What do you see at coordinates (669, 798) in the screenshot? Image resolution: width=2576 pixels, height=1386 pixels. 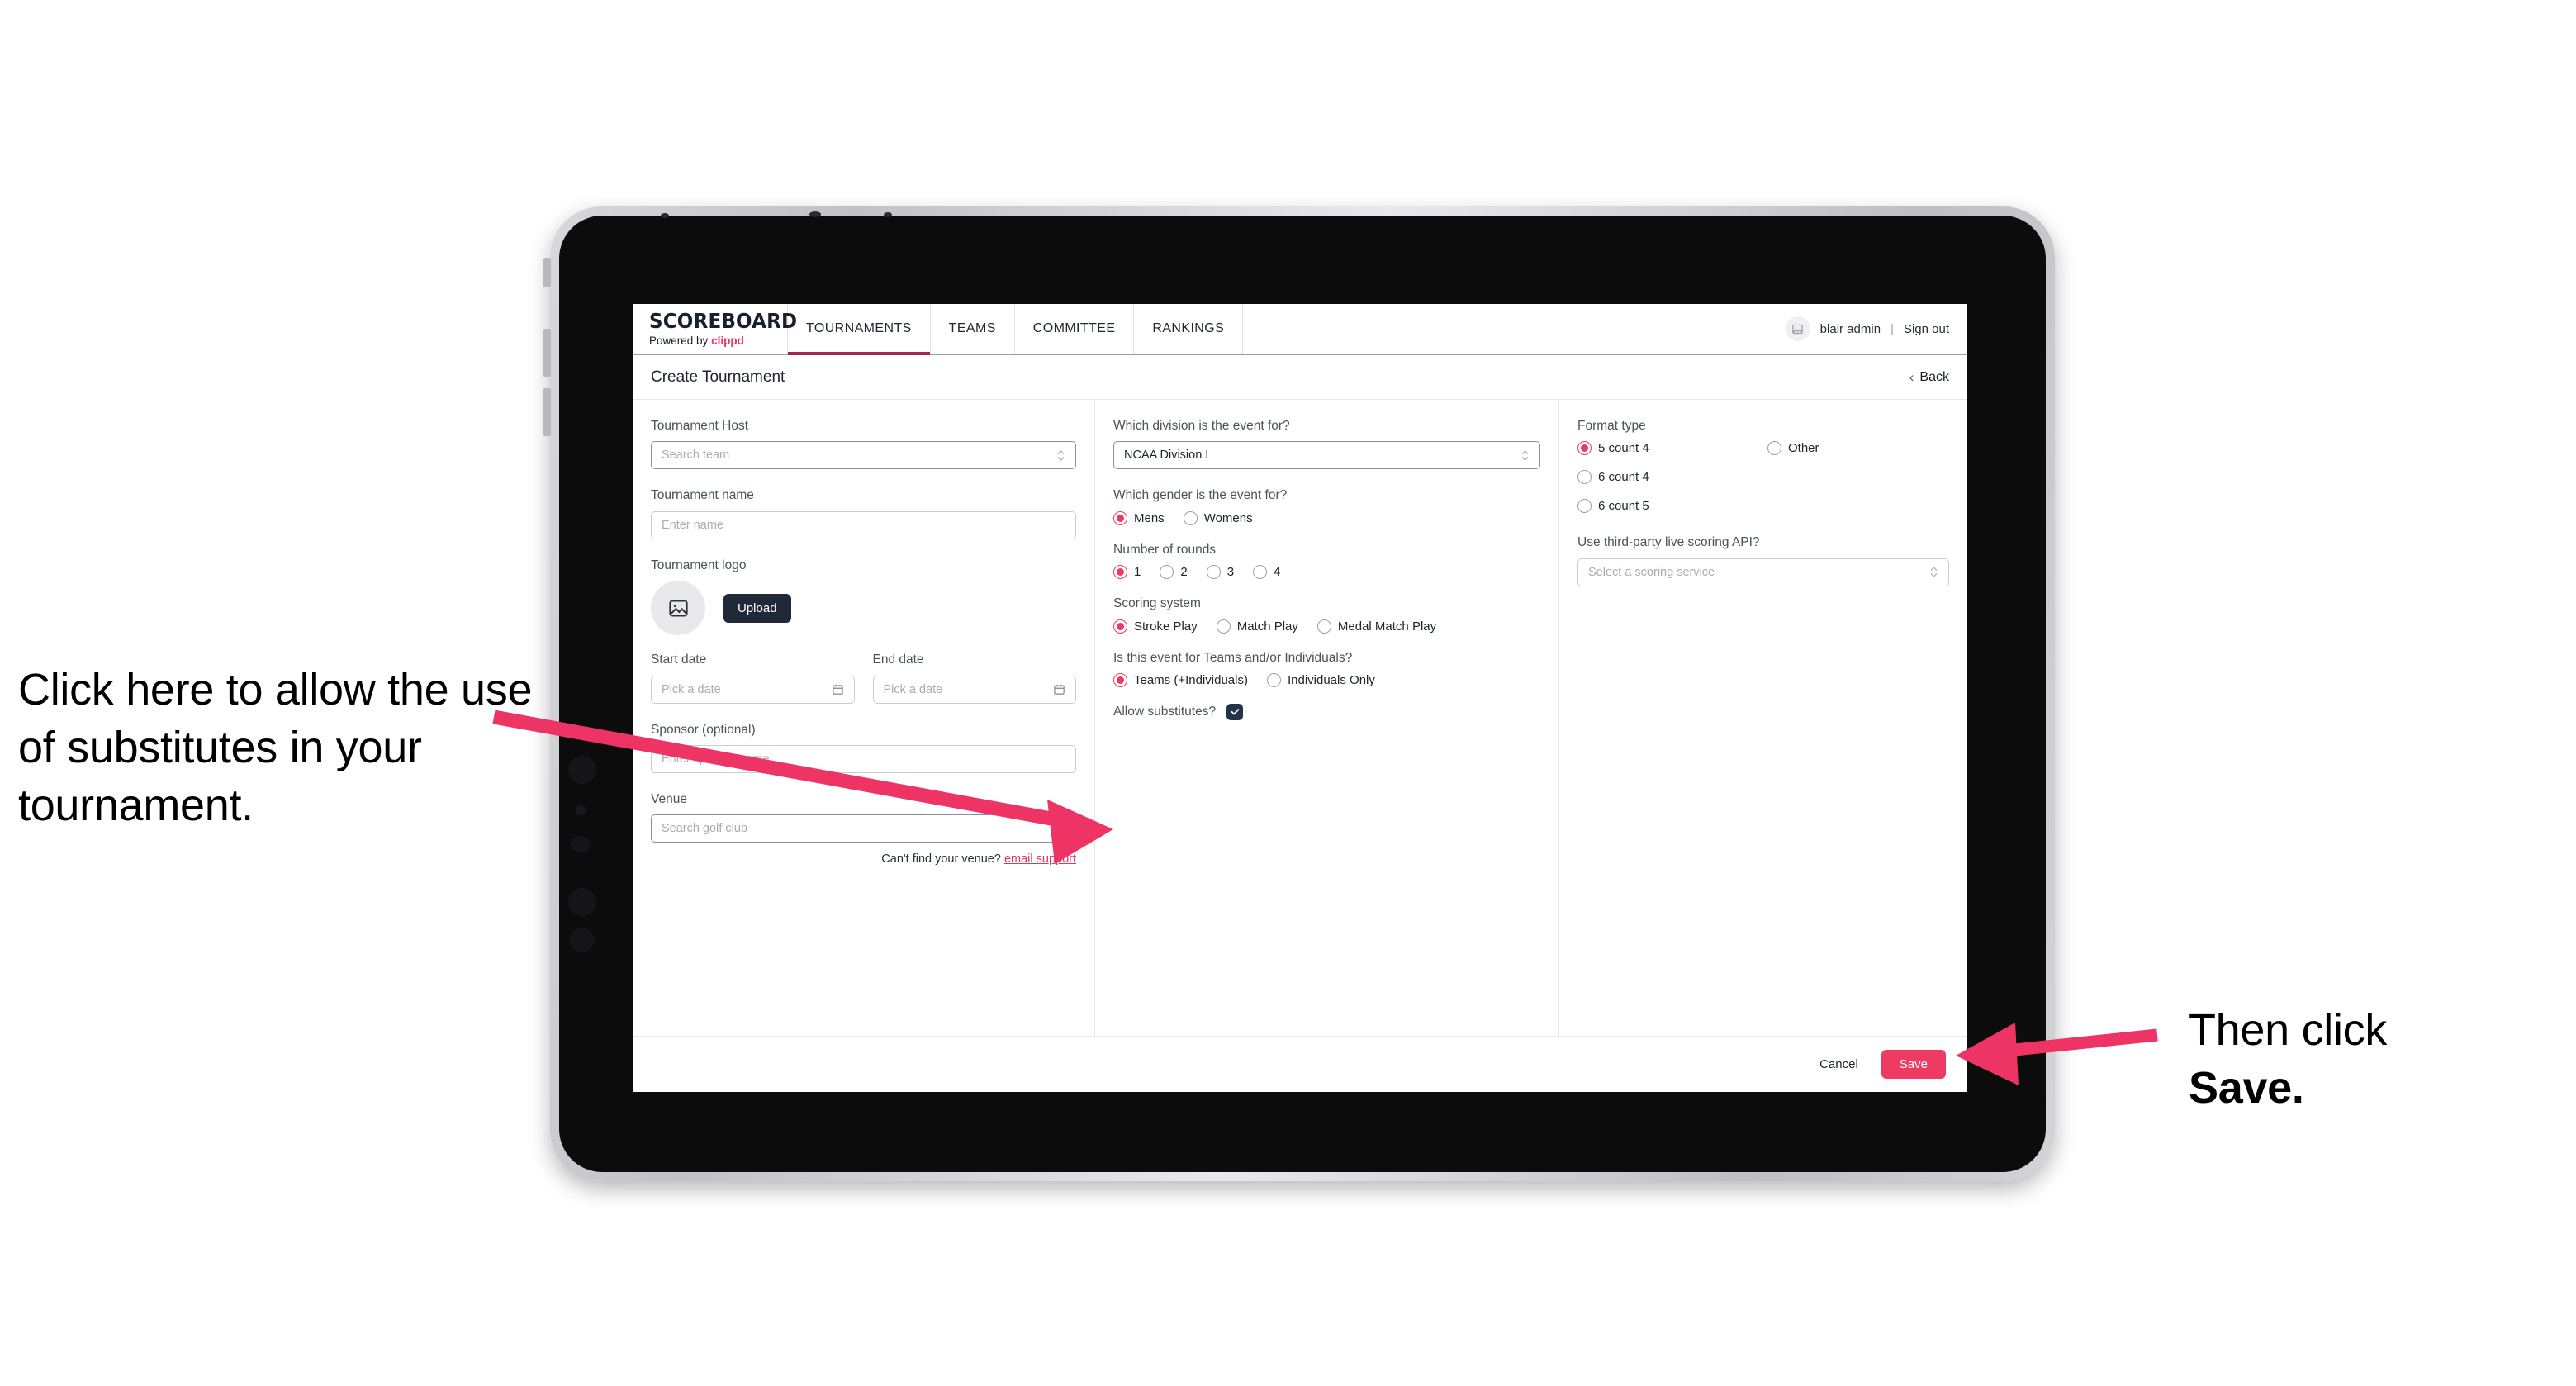 I see `venue-label: Venue` at bounding box center [669, 798].